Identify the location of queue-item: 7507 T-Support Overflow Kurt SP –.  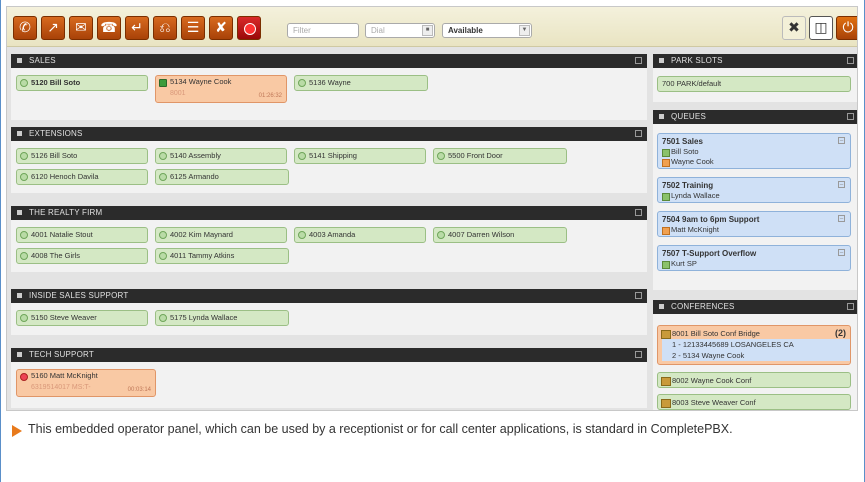
(754, 258).